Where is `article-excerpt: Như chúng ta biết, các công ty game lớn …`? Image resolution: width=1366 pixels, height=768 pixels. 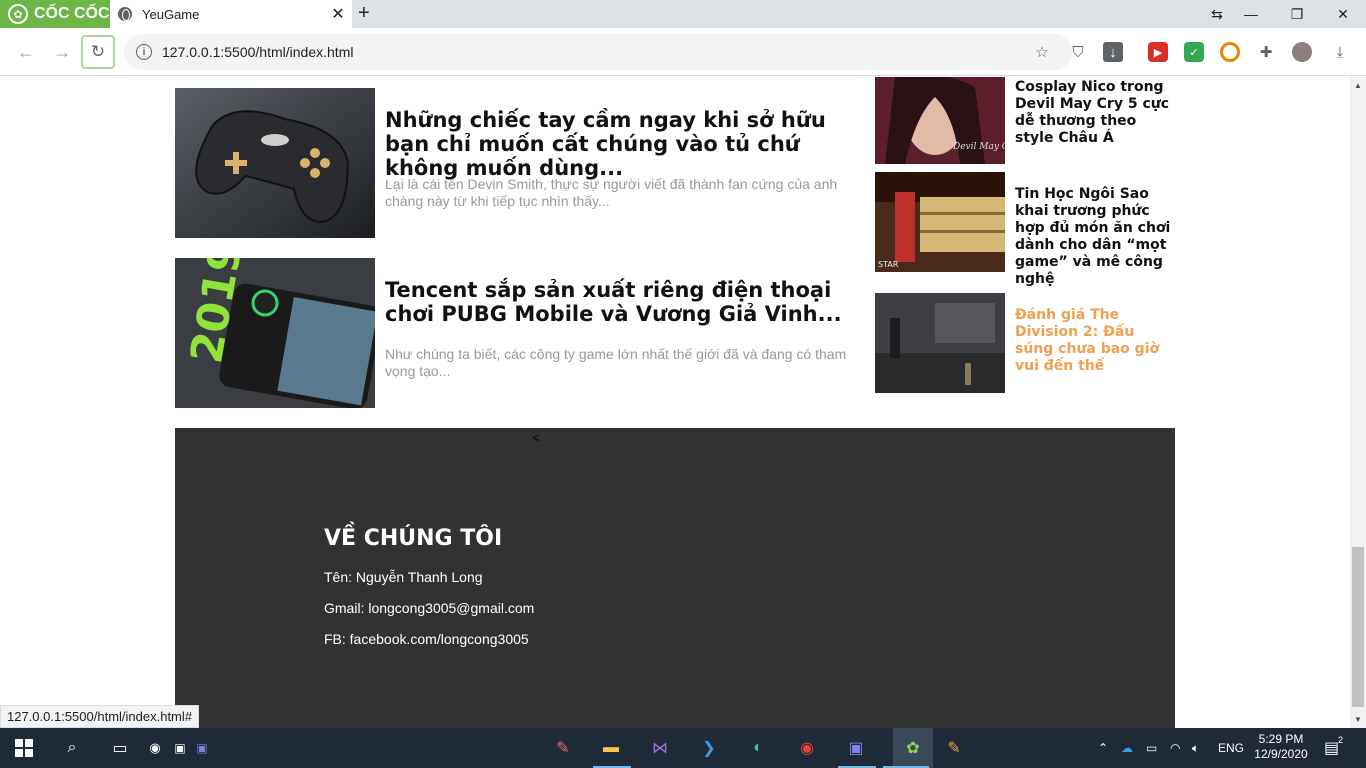 article-excerpt: Như chúng ta biết, các công ty game lớn … is located at coordinates (616, 362).